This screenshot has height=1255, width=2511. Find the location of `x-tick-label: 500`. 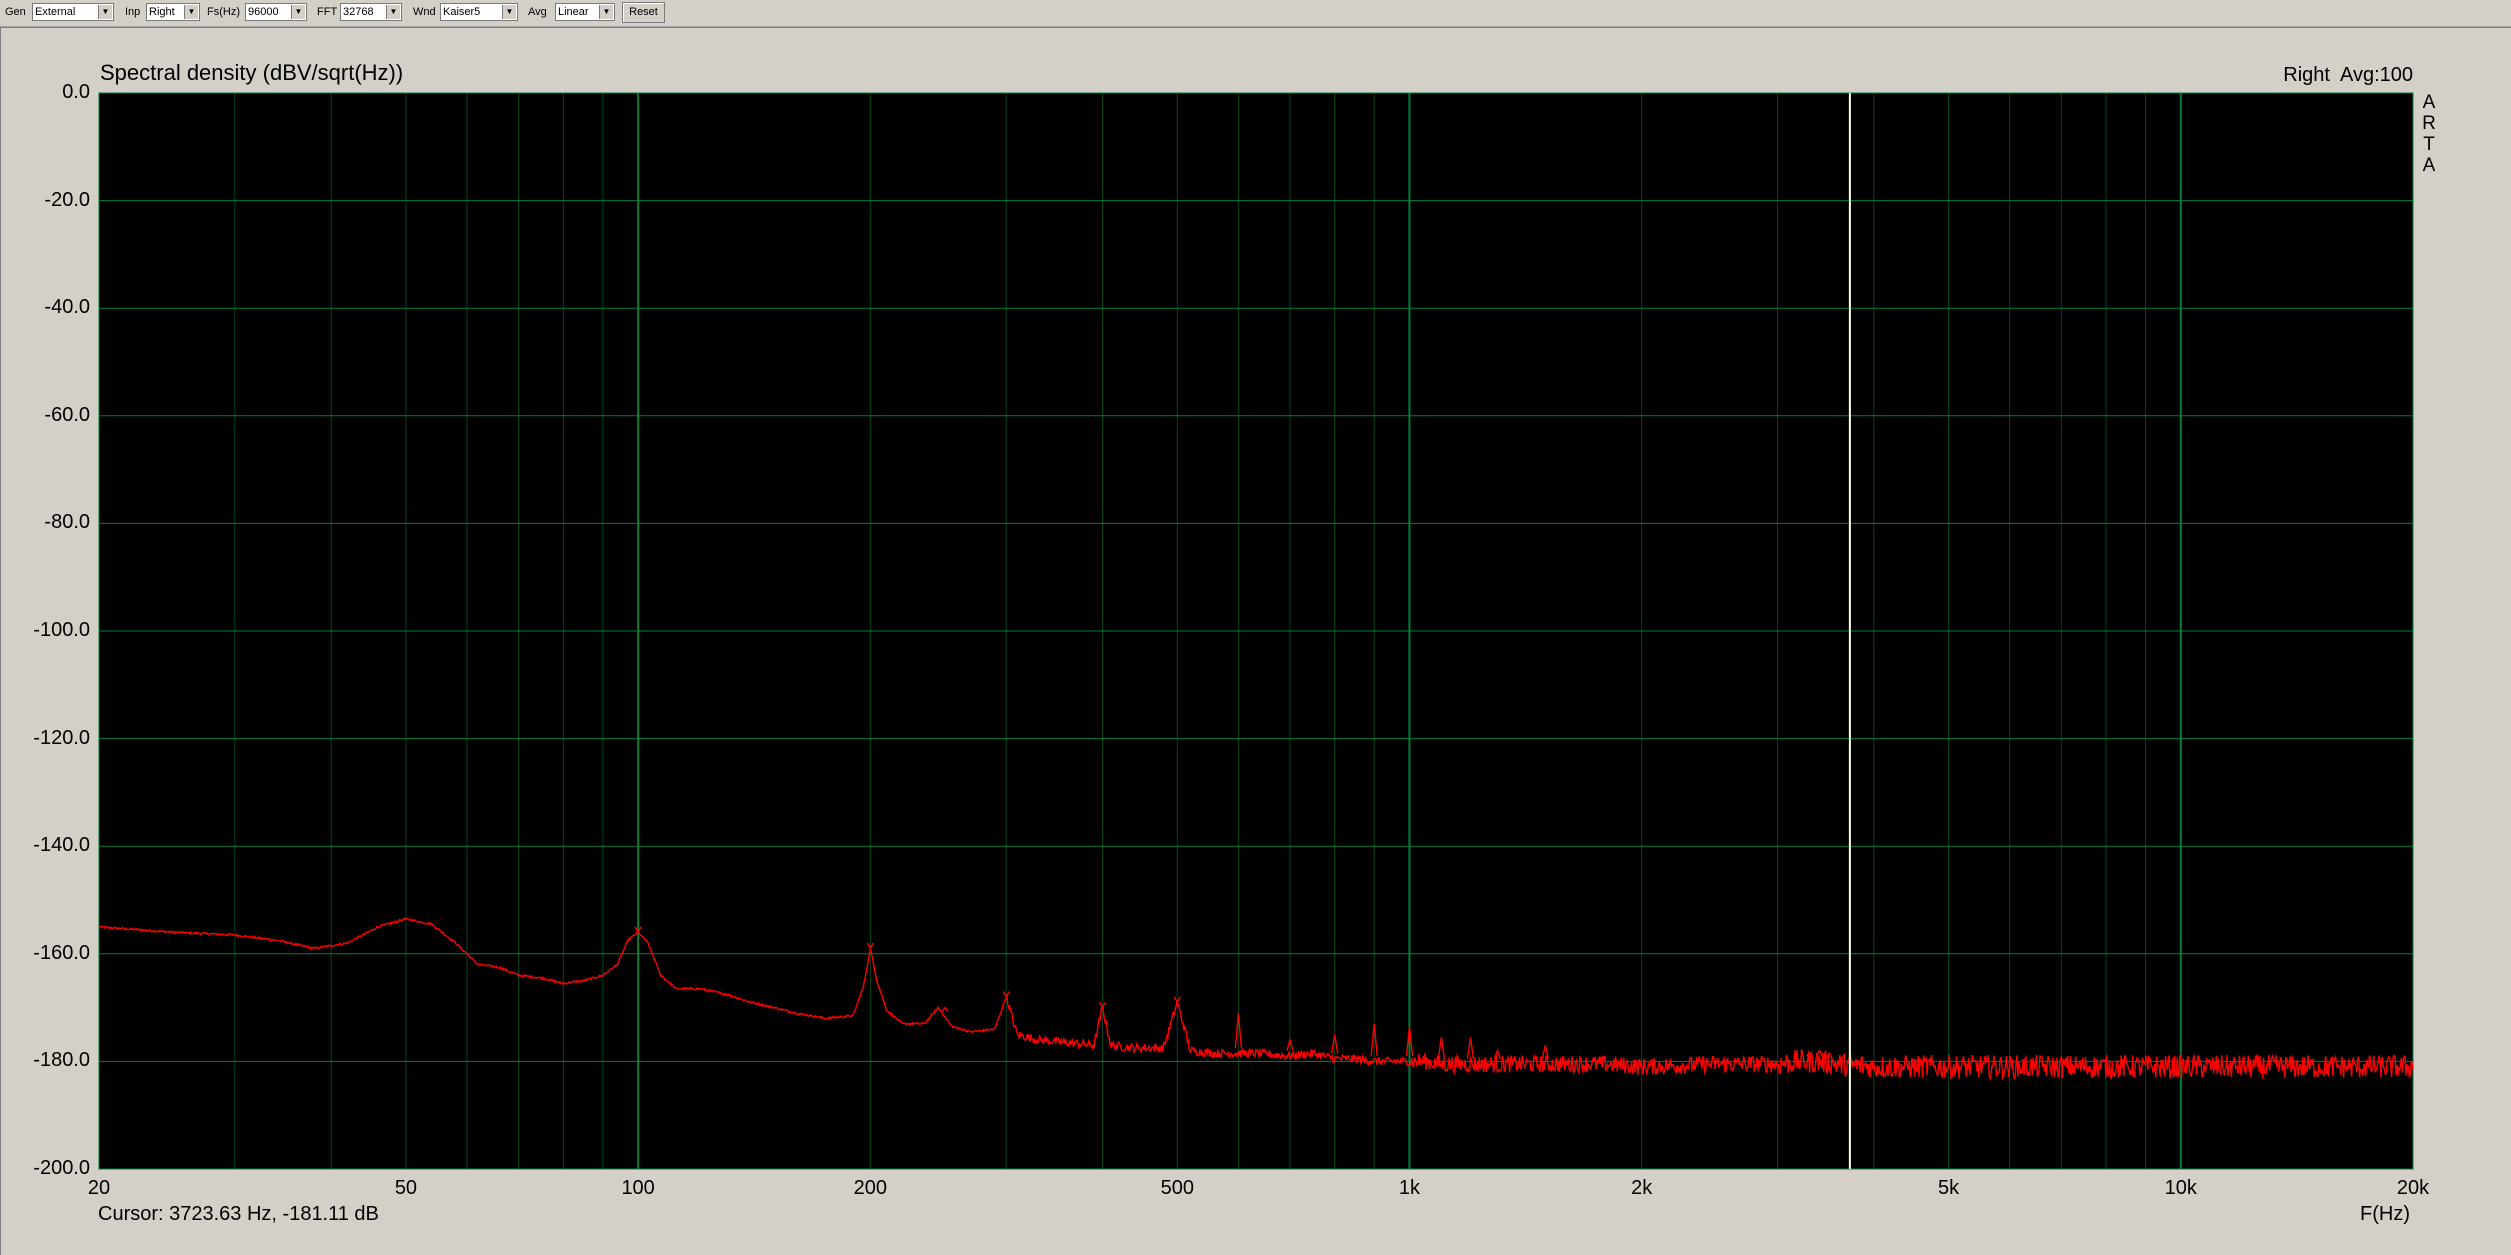

x-tick-label: 500 is located at coordinates (1177, 1188).